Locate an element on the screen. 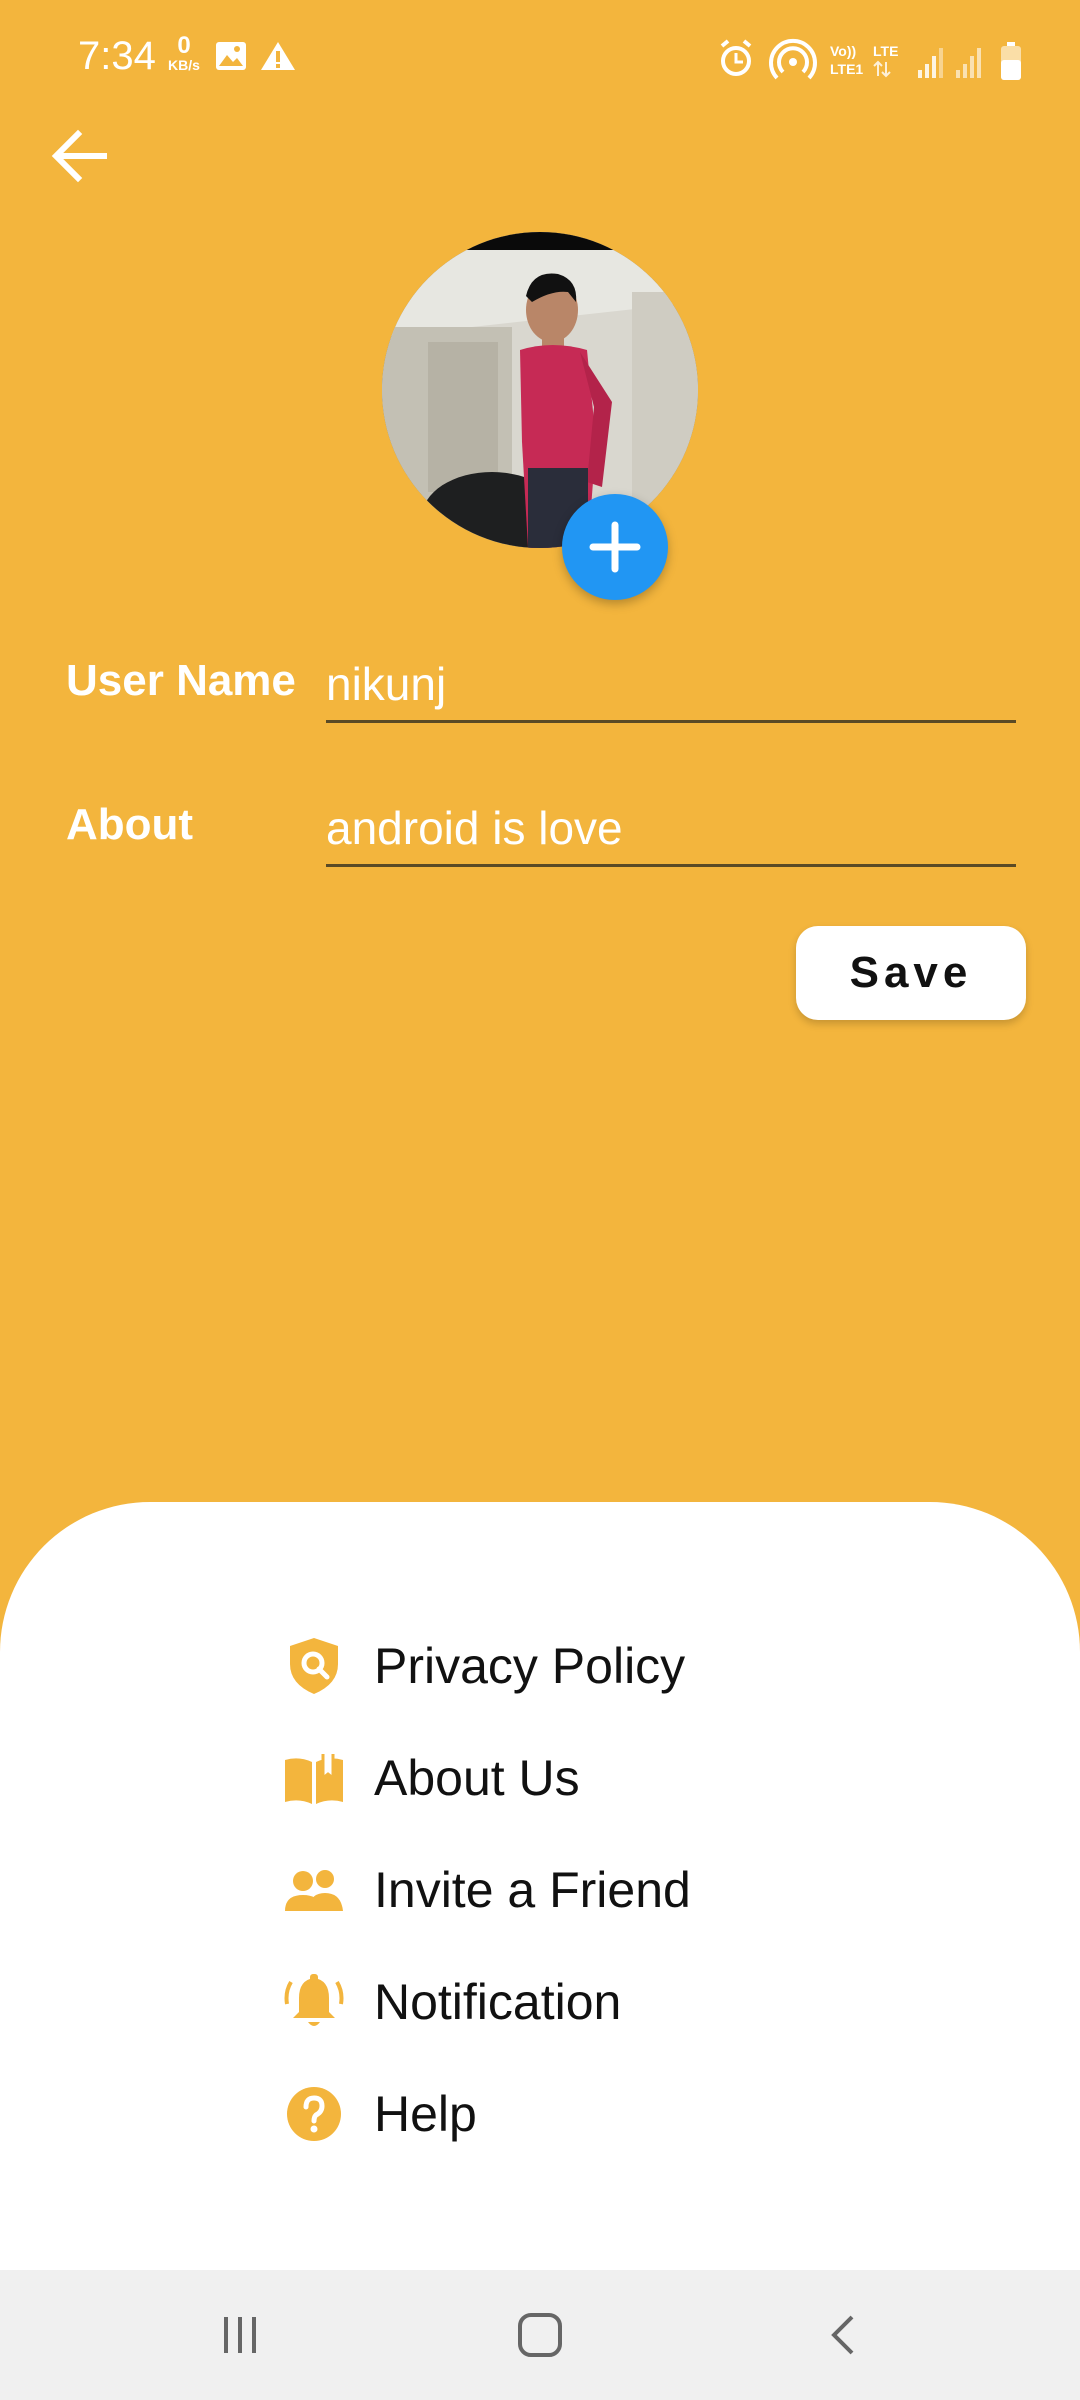 The image size is (1080, 2400). menu-item-help: Help is located at coordinates (379, 2114).